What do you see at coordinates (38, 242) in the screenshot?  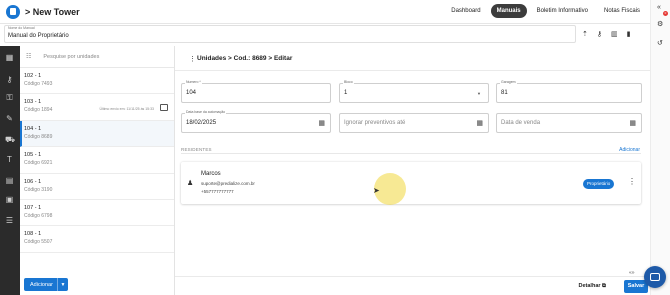 I see `unit-code: Código 5507` at bounding box center [38, 242].